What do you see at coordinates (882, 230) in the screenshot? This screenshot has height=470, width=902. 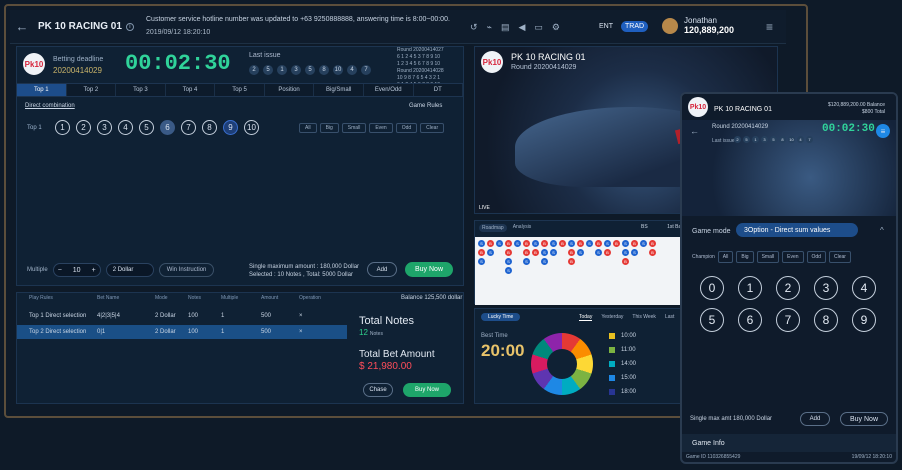 I see `collapse-icon: ^` at bounding box center [882, 230].